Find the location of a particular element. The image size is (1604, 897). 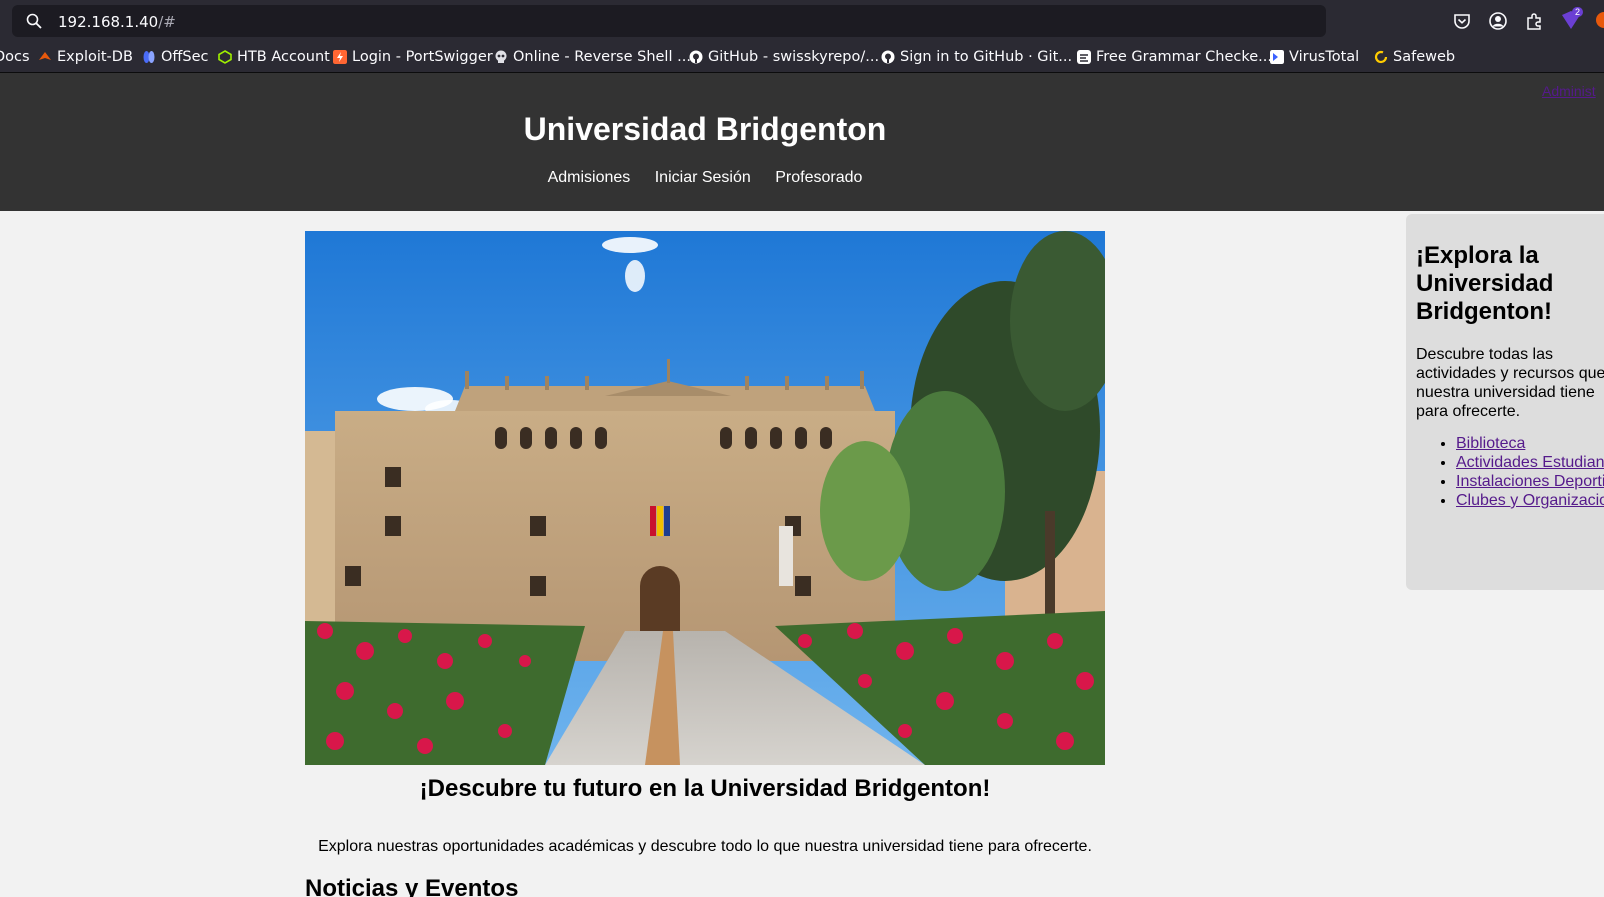

admin-link: Administ is located at coordinates (1569, 91).